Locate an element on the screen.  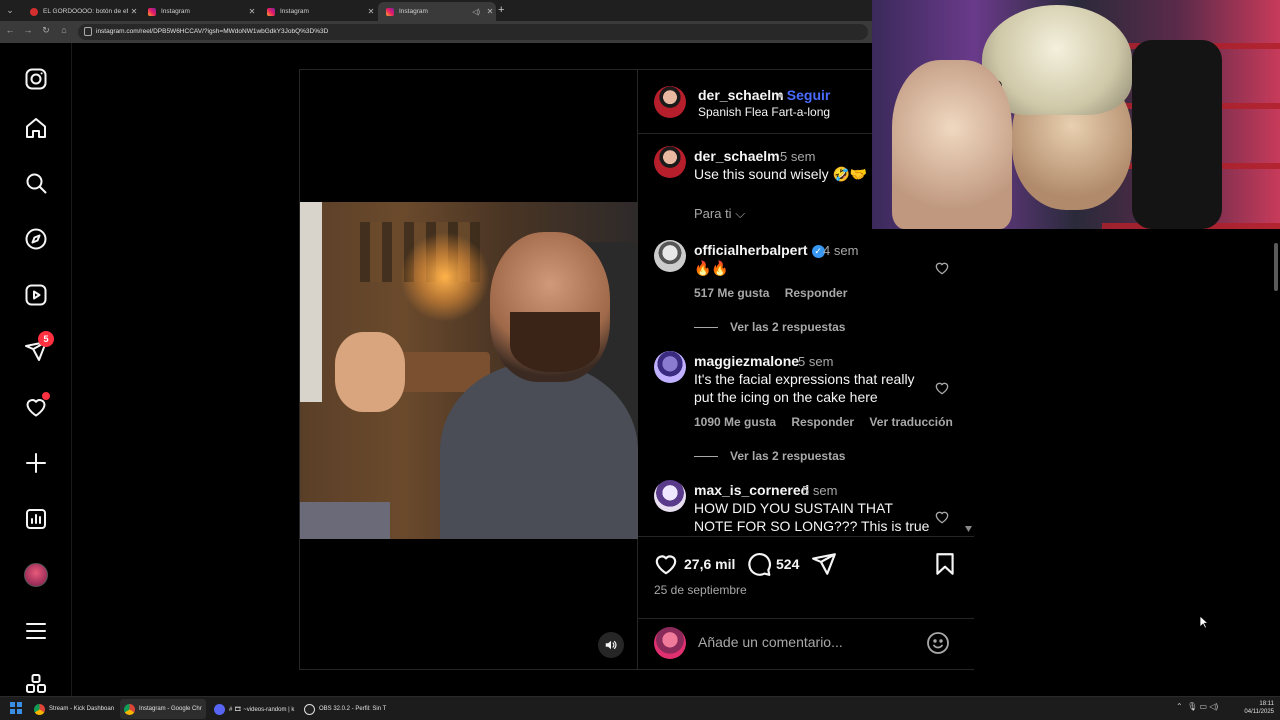
new-tab-button: + is located at coordinates (501, 10).